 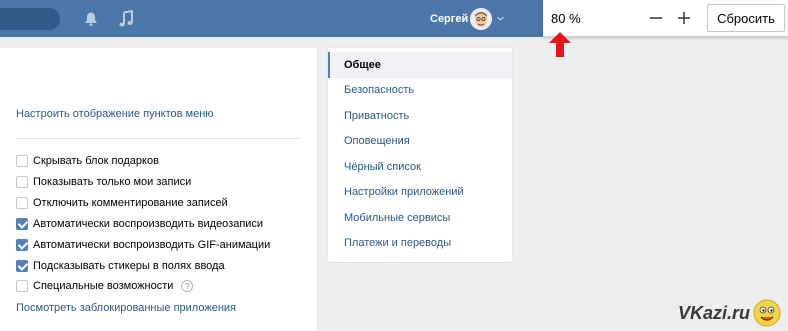 What do you see at coordinates (566, 18) in the screenshot?
I see `zoom-level: 80 %` at bounding box center [566, 18].